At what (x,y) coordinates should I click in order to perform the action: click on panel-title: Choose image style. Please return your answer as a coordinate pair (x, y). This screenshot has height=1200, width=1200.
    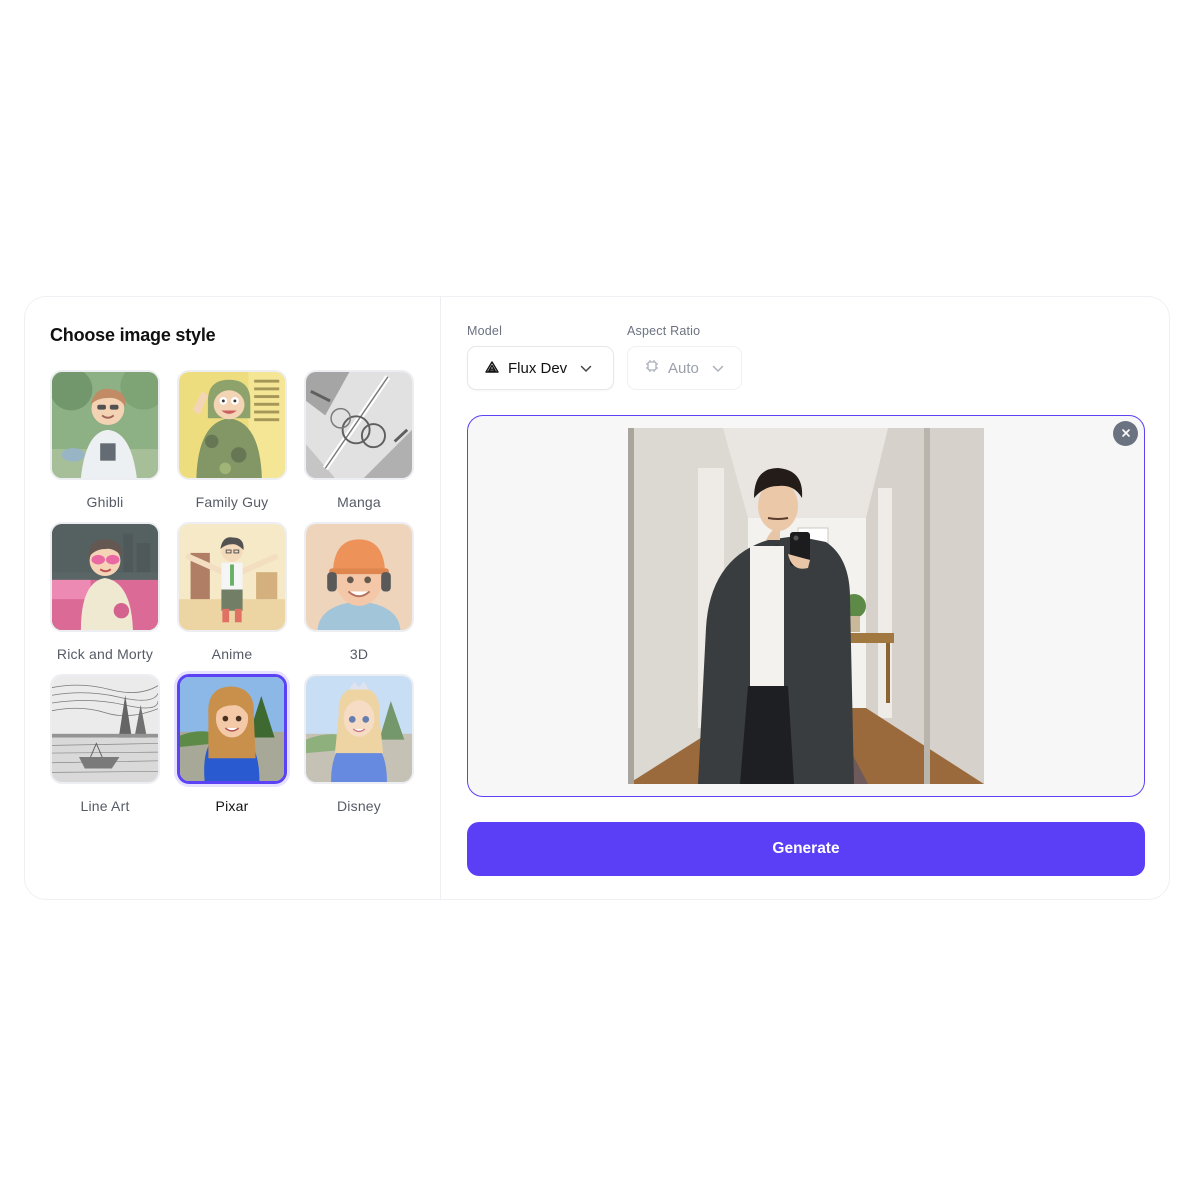
    Looking at the image, I should click on (133, 335).